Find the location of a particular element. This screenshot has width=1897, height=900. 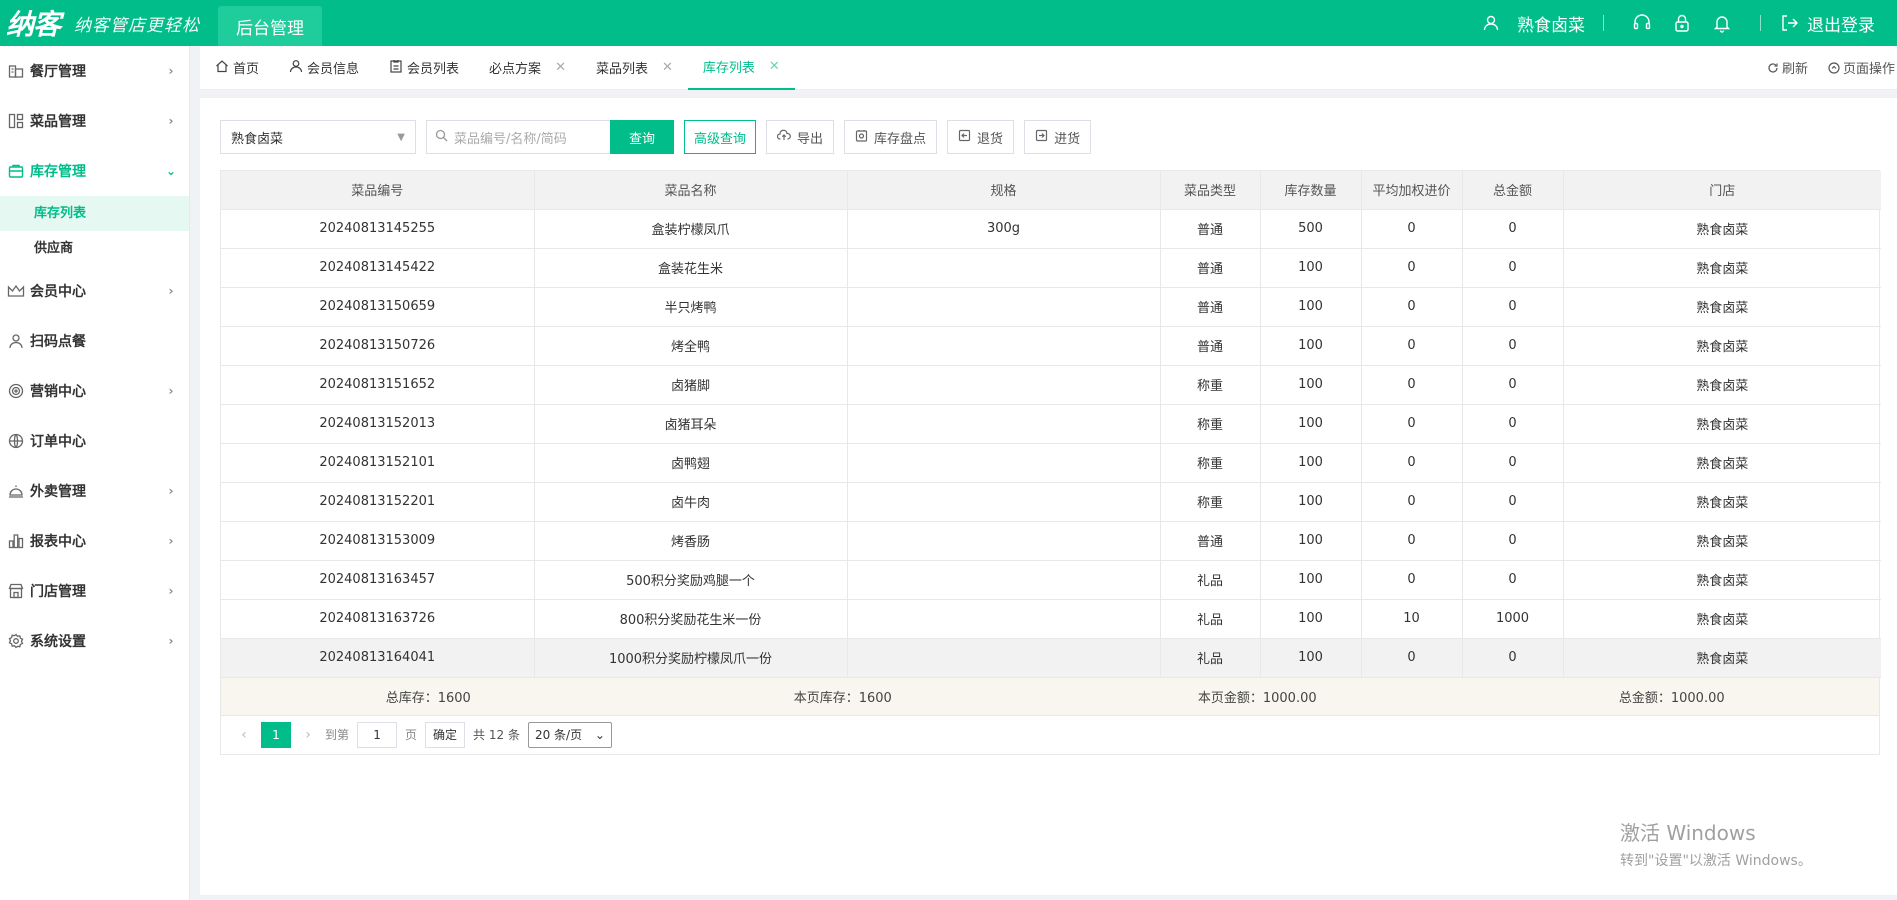

column-header: 菜品名称 is located at coordinates (691, 190).